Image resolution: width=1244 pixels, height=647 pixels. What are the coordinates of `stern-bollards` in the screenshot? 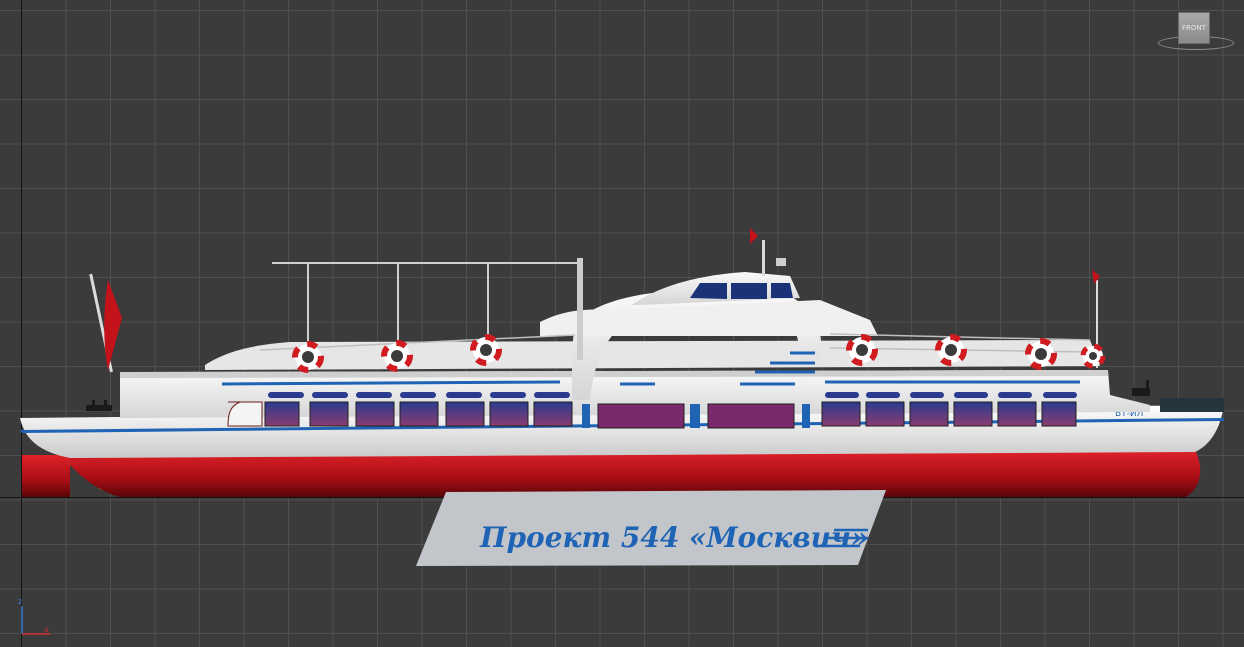 It's located at (99, 405).